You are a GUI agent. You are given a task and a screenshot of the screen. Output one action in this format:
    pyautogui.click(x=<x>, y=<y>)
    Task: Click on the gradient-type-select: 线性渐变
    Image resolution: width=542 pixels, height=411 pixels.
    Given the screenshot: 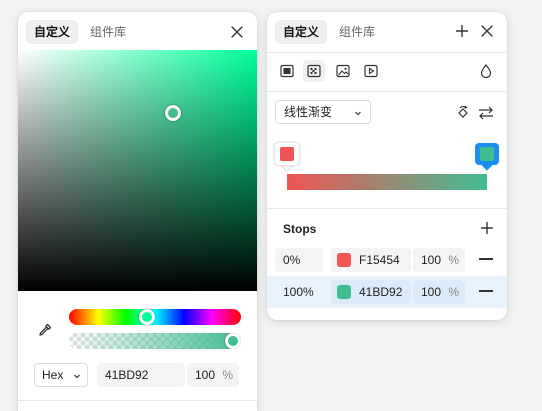 What is the action you would take?
    pyautogui.click(x=323, y=112)
    